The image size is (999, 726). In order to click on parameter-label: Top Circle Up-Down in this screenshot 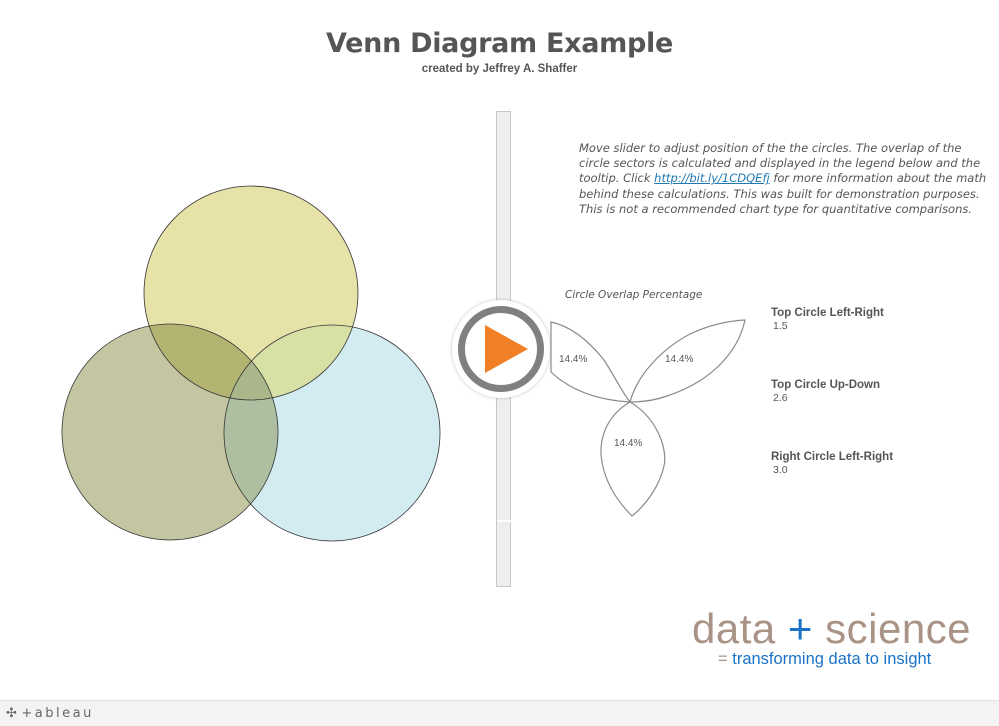, I will do `click(826, 385)`.